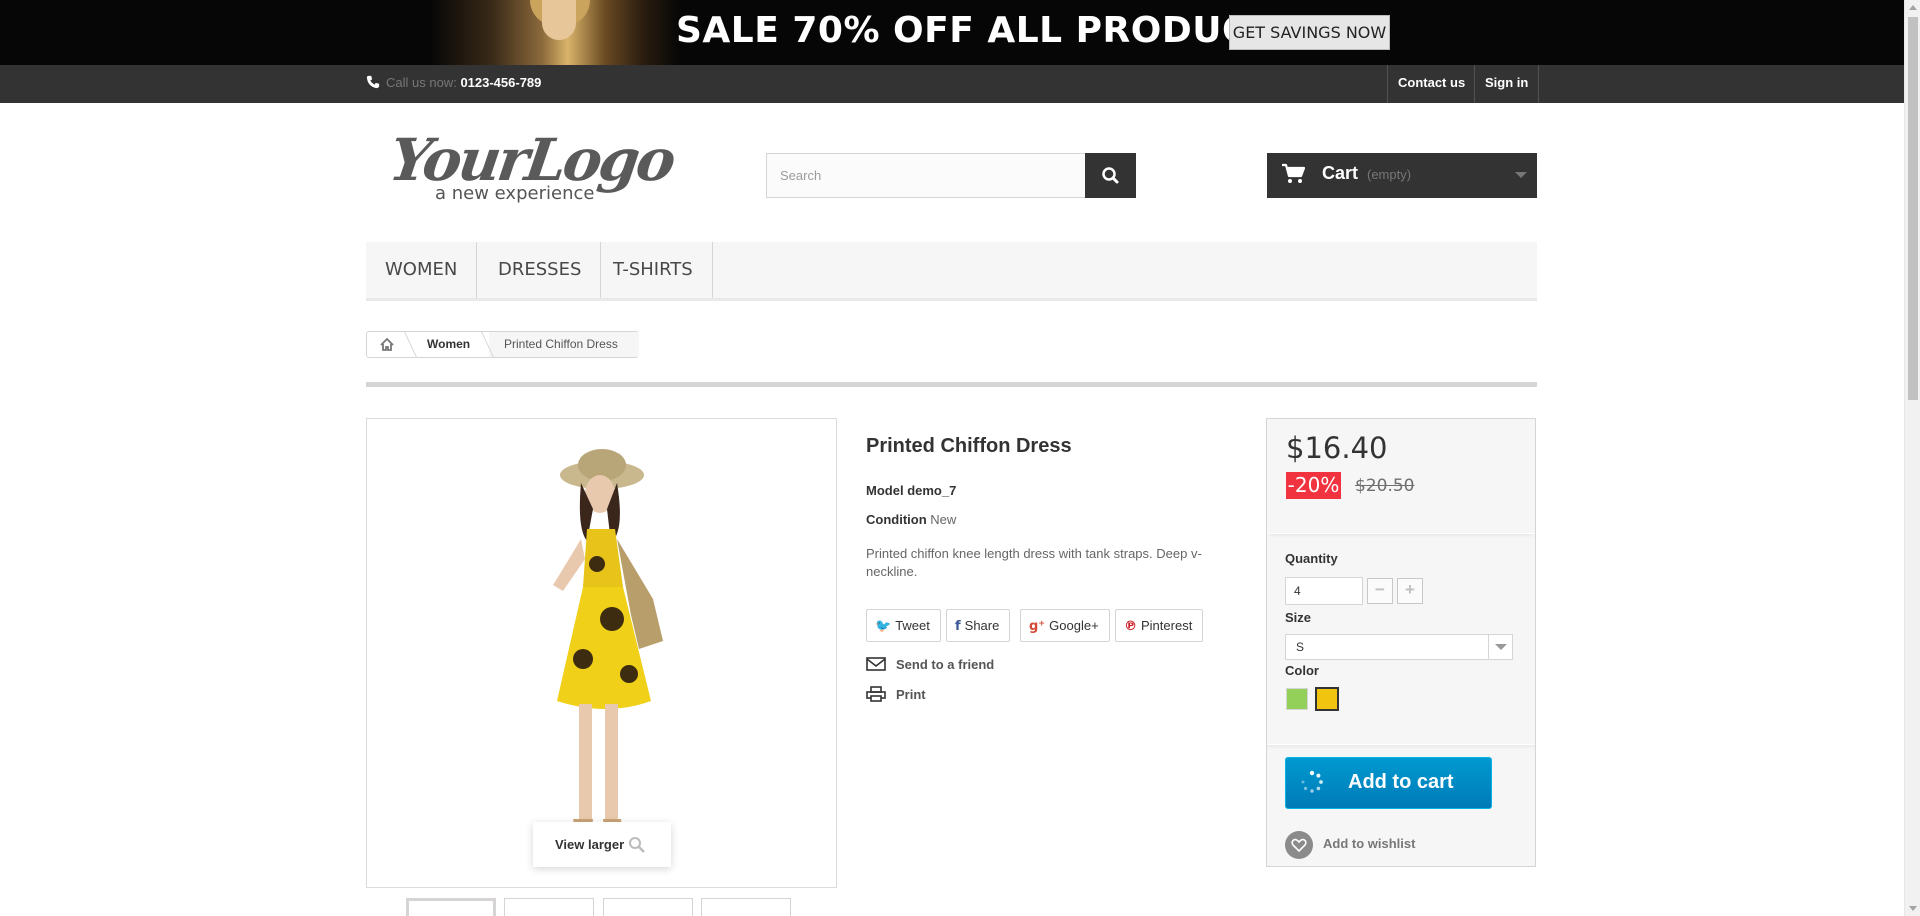 The width and height of the screenshot is (1920, 916). I want to click on share-button: f Share, so click(978, 625).